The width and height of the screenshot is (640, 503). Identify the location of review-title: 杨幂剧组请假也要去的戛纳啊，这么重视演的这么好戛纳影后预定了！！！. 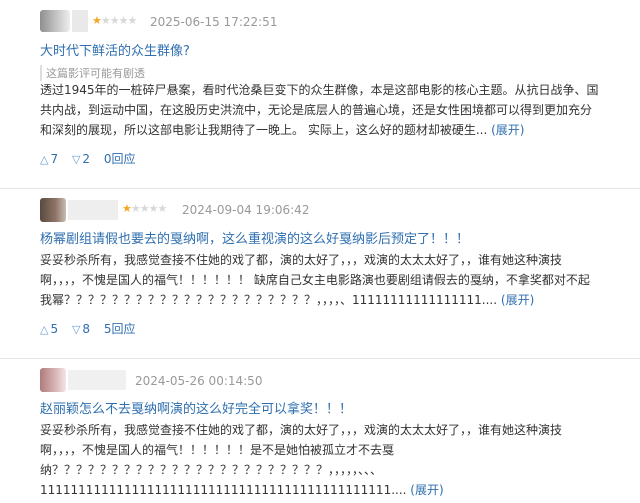
(254, 237).